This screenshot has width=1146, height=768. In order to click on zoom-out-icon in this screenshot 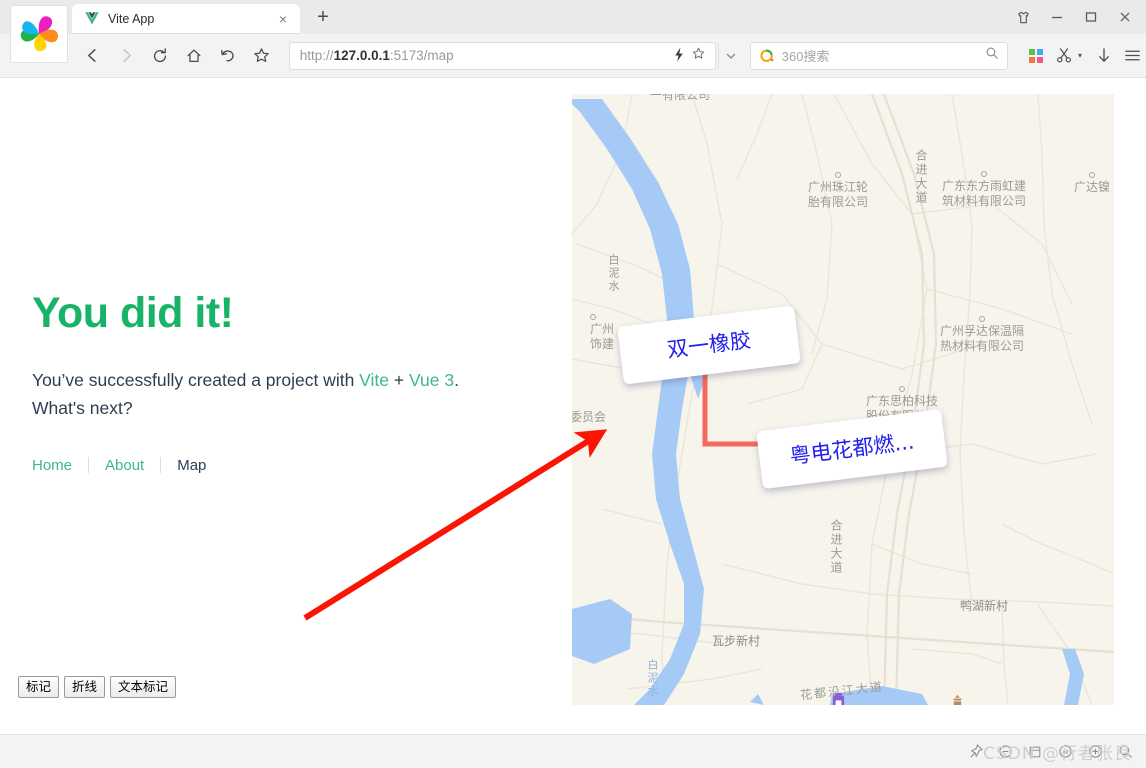, I will do `click(1005, 752)`.